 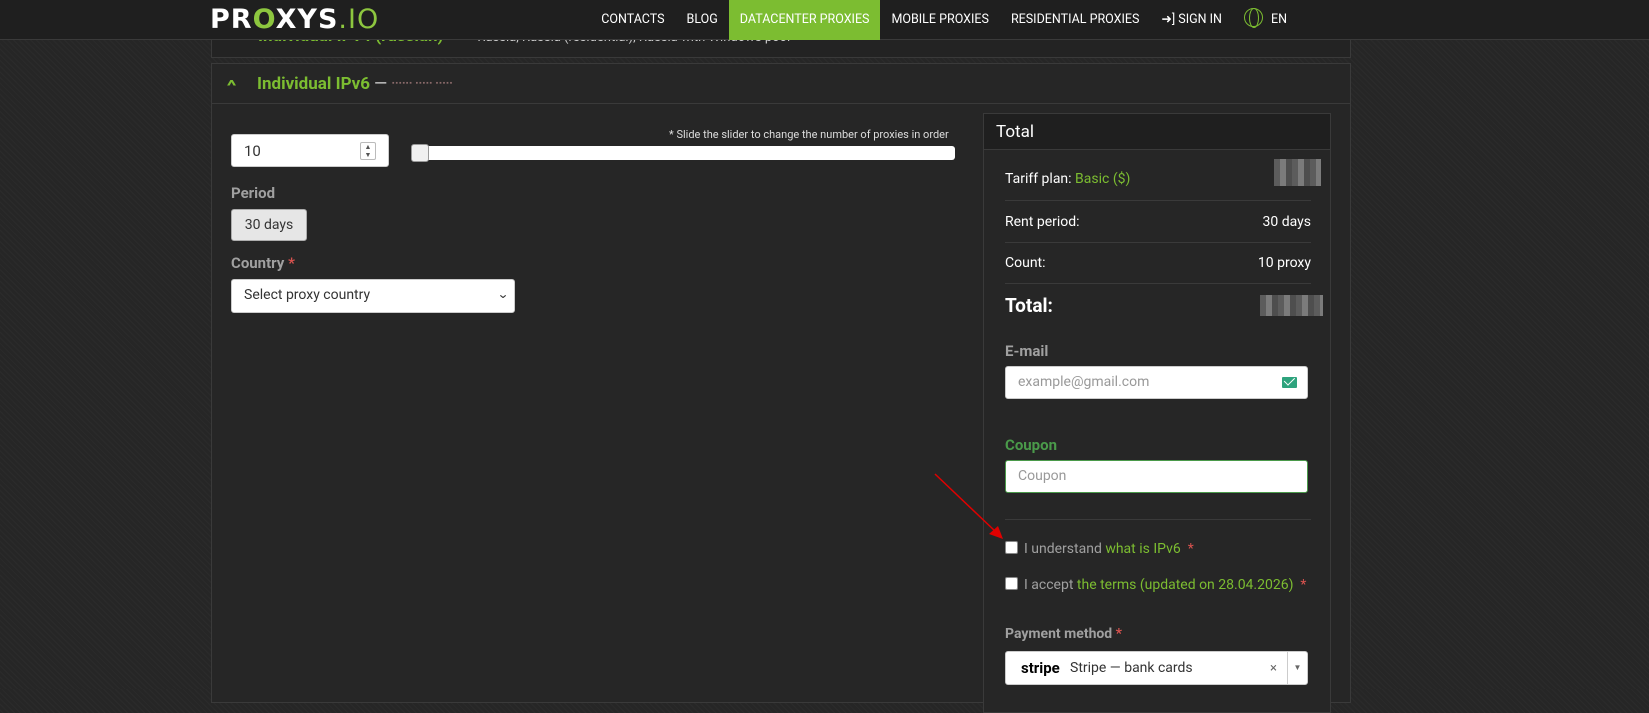 I want to click on what-is-ipv6-link: what is IPv6, so click(x=1142, y=549).